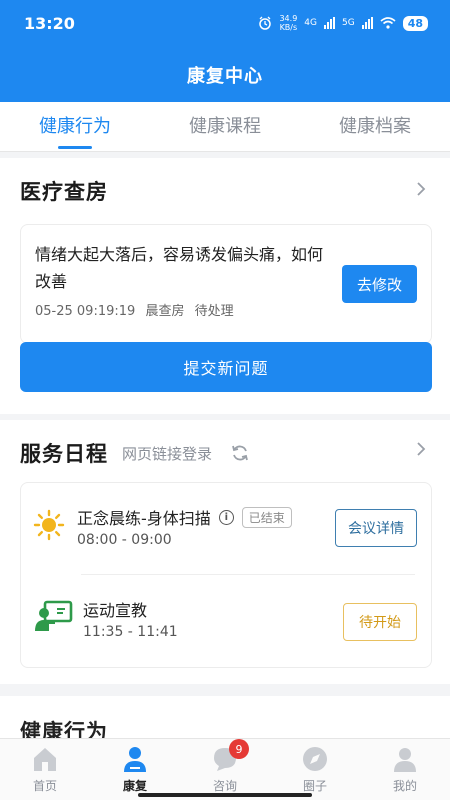 This screenshot has width=450, height=800. I want to click on alarm-icon, so click(265, 23).